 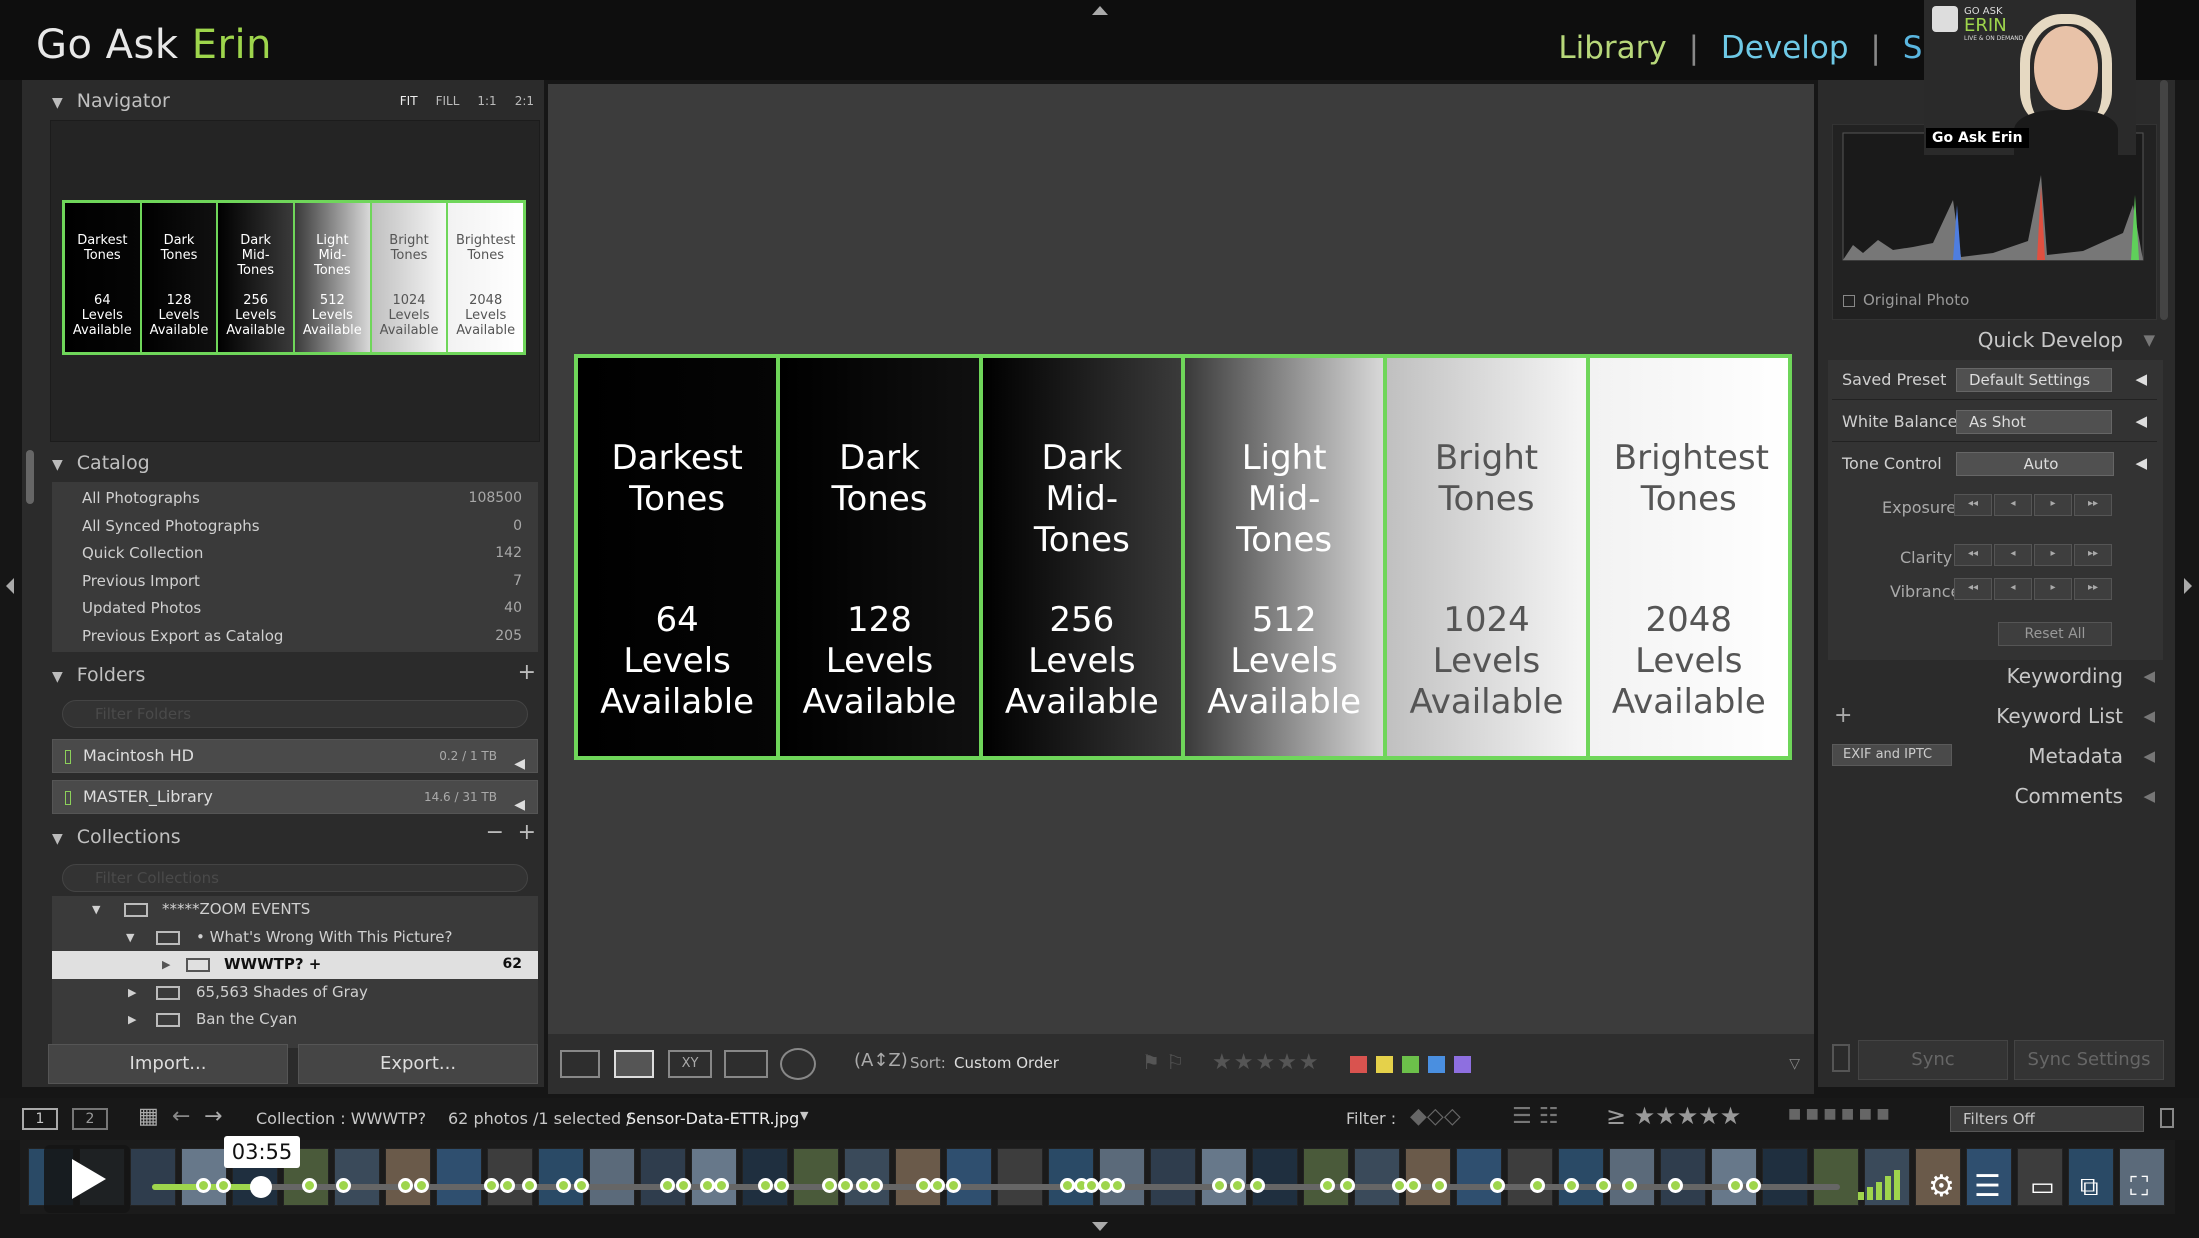 What do you see at coordinates (1794, 1064) in the screenshot?
I see `toolbar-menu-icon: ▽` at bounding box center [1794, 1064].